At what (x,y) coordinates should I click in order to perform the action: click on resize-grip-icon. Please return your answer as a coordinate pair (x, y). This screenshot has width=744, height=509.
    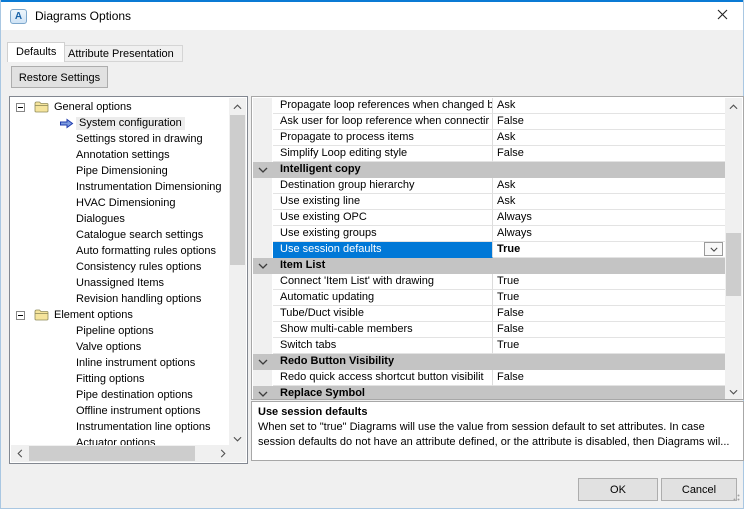
    Looking at the image, I should click on (735, 497).